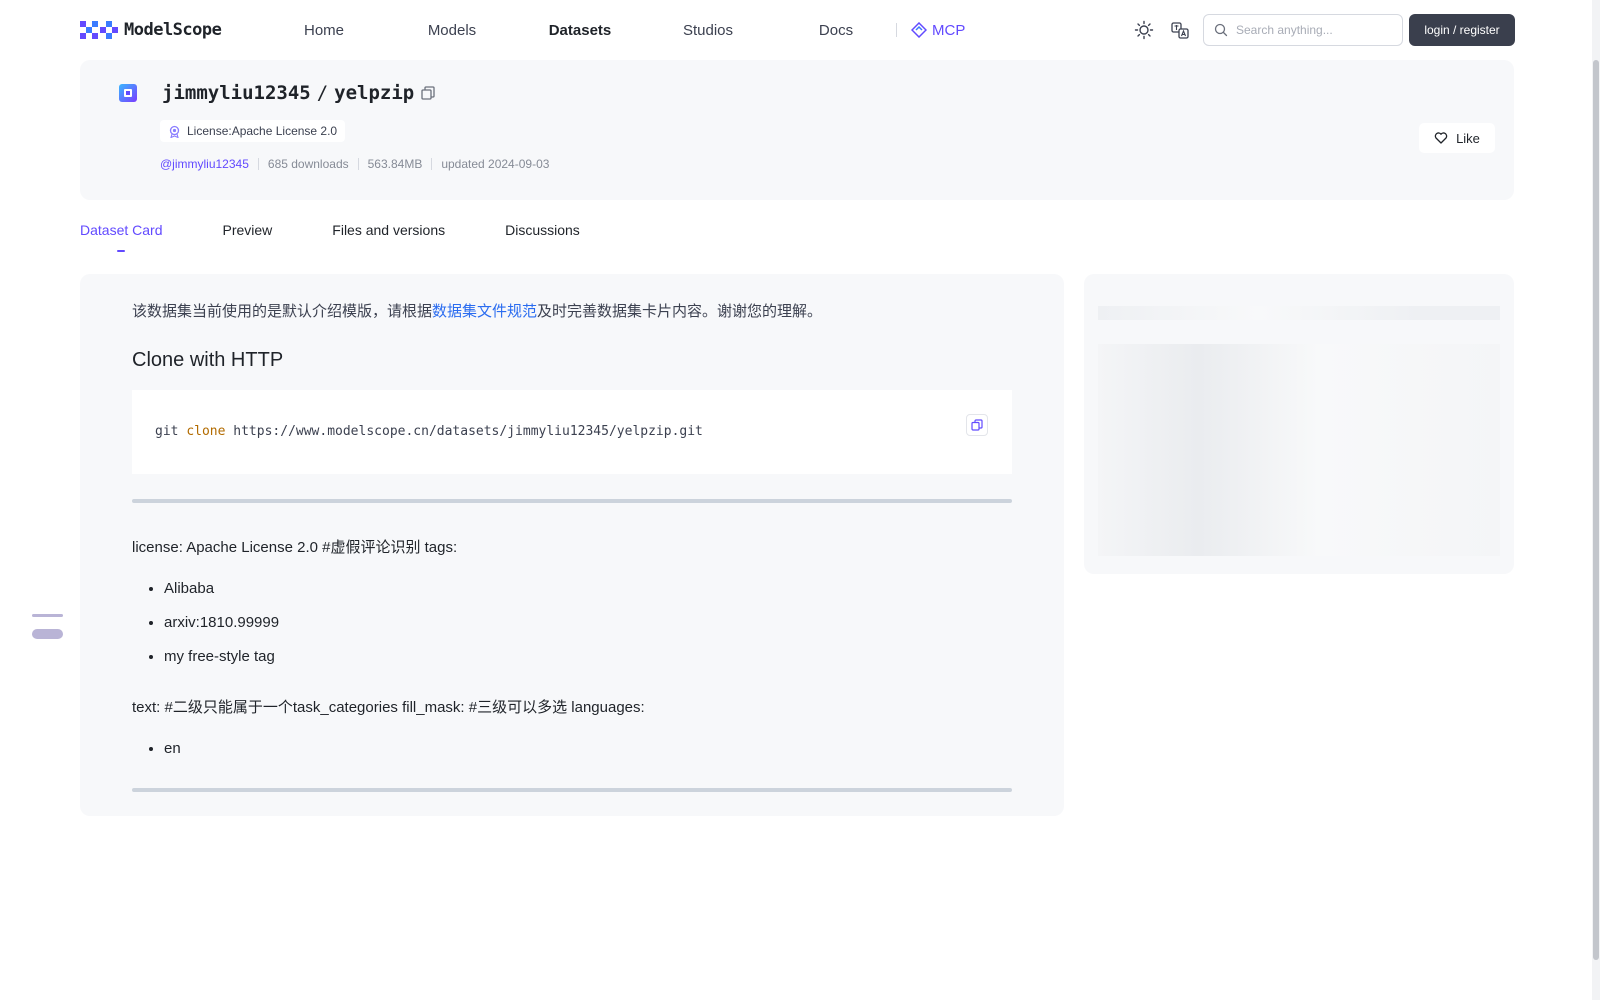  What do you see at coordinates (1441, 138) in the screenshot?
I see `heart-icon` at bounding box center [1441, 138].